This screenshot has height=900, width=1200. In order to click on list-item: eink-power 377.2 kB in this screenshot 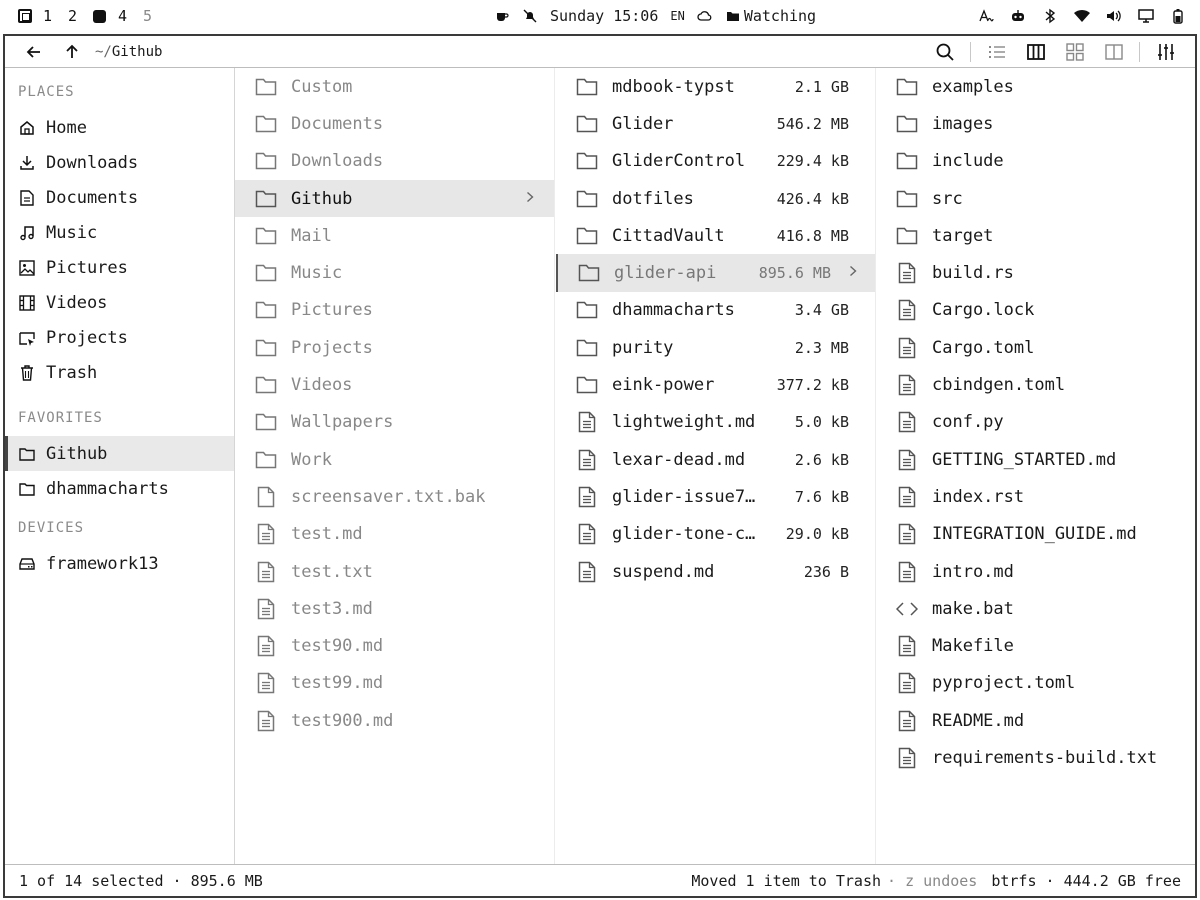, I will do `click(715, 384)`.